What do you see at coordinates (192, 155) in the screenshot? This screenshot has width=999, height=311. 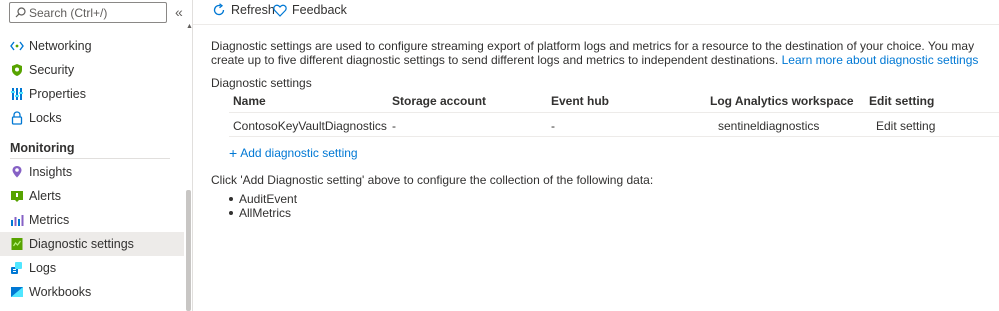 I see `sidebar-divider` at bounding box center [192, 155].